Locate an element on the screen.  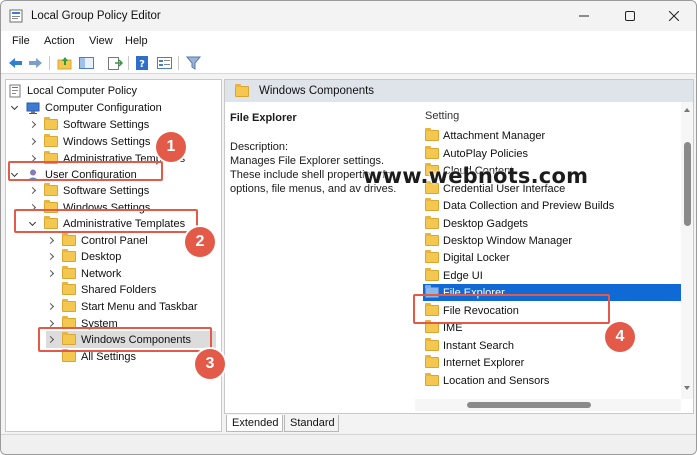
list-item: Data Collection and Preview Builds is located at coordinates (552, 205).